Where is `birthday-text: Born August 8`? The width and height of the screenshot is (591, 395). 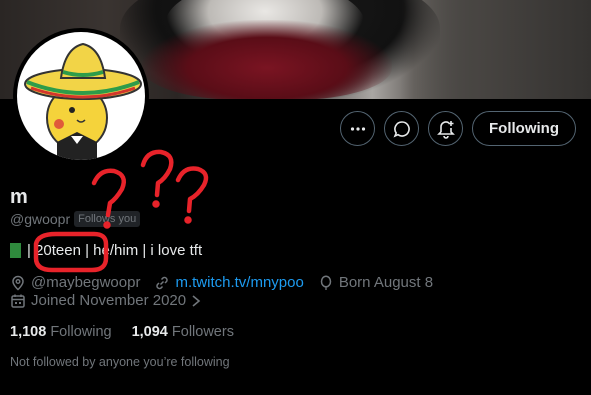 birthday-text: Born August 8 is located at coordinates (386, 282).